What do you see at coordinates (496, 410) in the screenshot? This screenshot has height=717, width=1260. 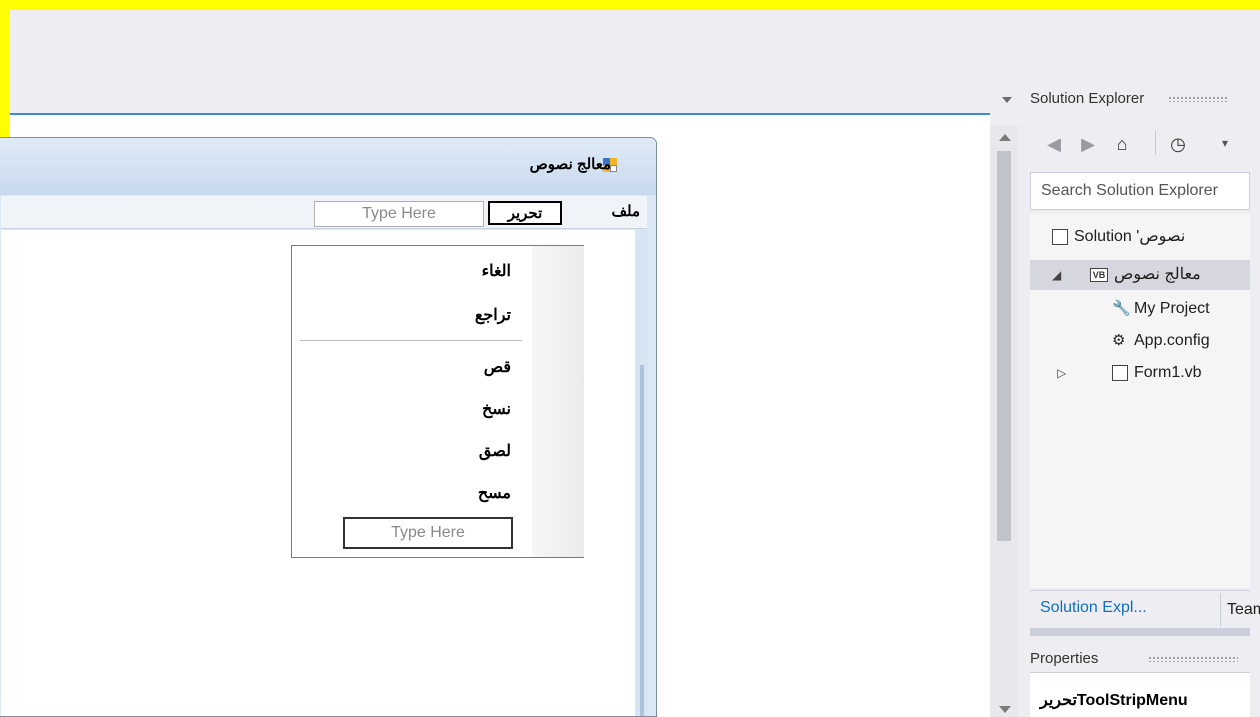 I see `menu-item-copy: نسخ` at bounding box center [496, 410].